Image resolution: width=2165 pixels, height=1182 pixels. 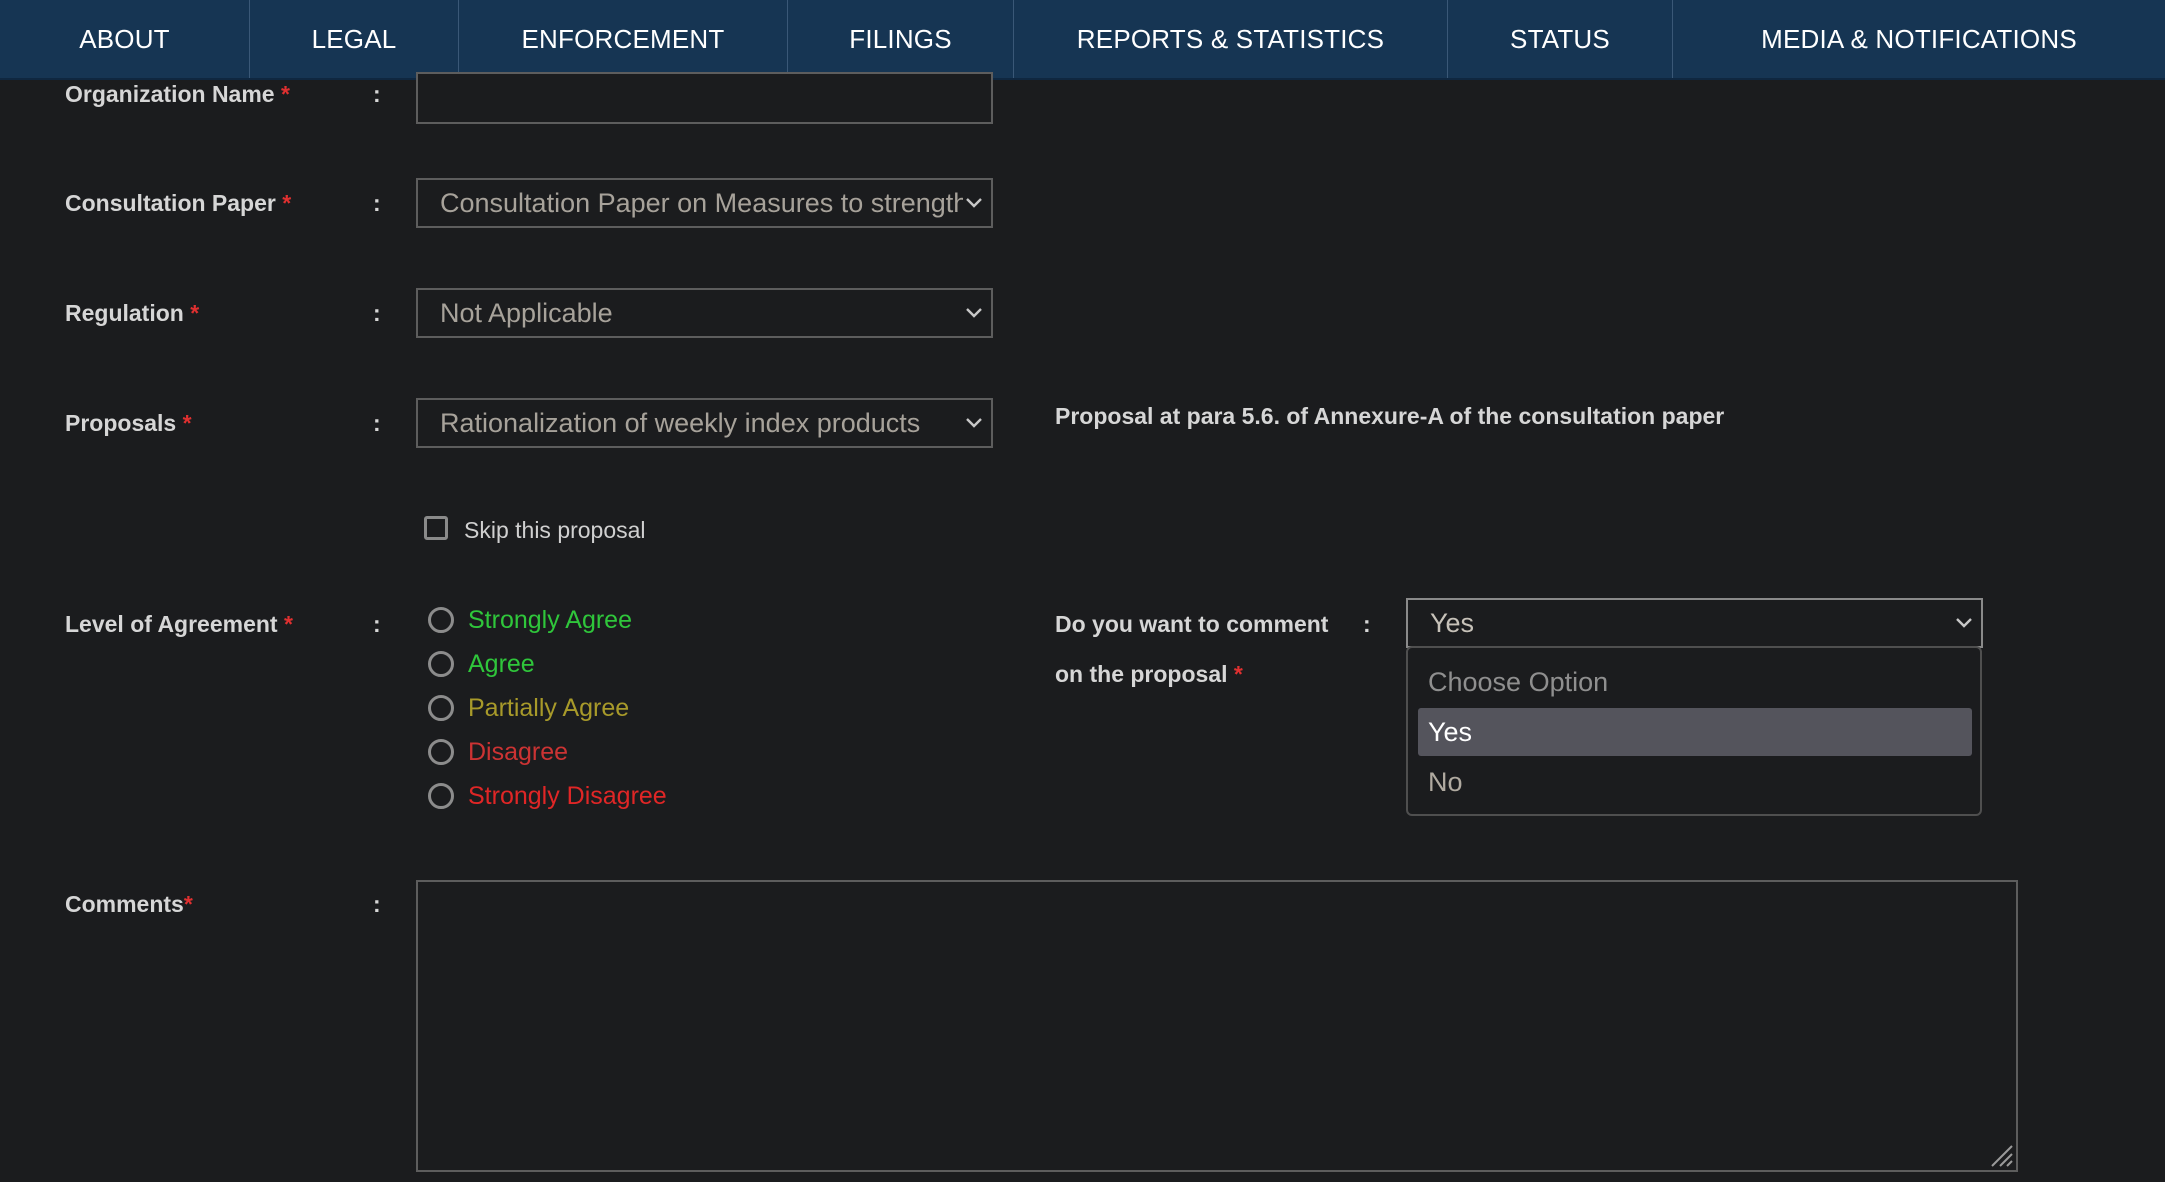 What do you see at coordinates (555, 530) in the screenshot?
I see `skip-proposal-label: Skip this proposal` at bounding box center [555, 530].